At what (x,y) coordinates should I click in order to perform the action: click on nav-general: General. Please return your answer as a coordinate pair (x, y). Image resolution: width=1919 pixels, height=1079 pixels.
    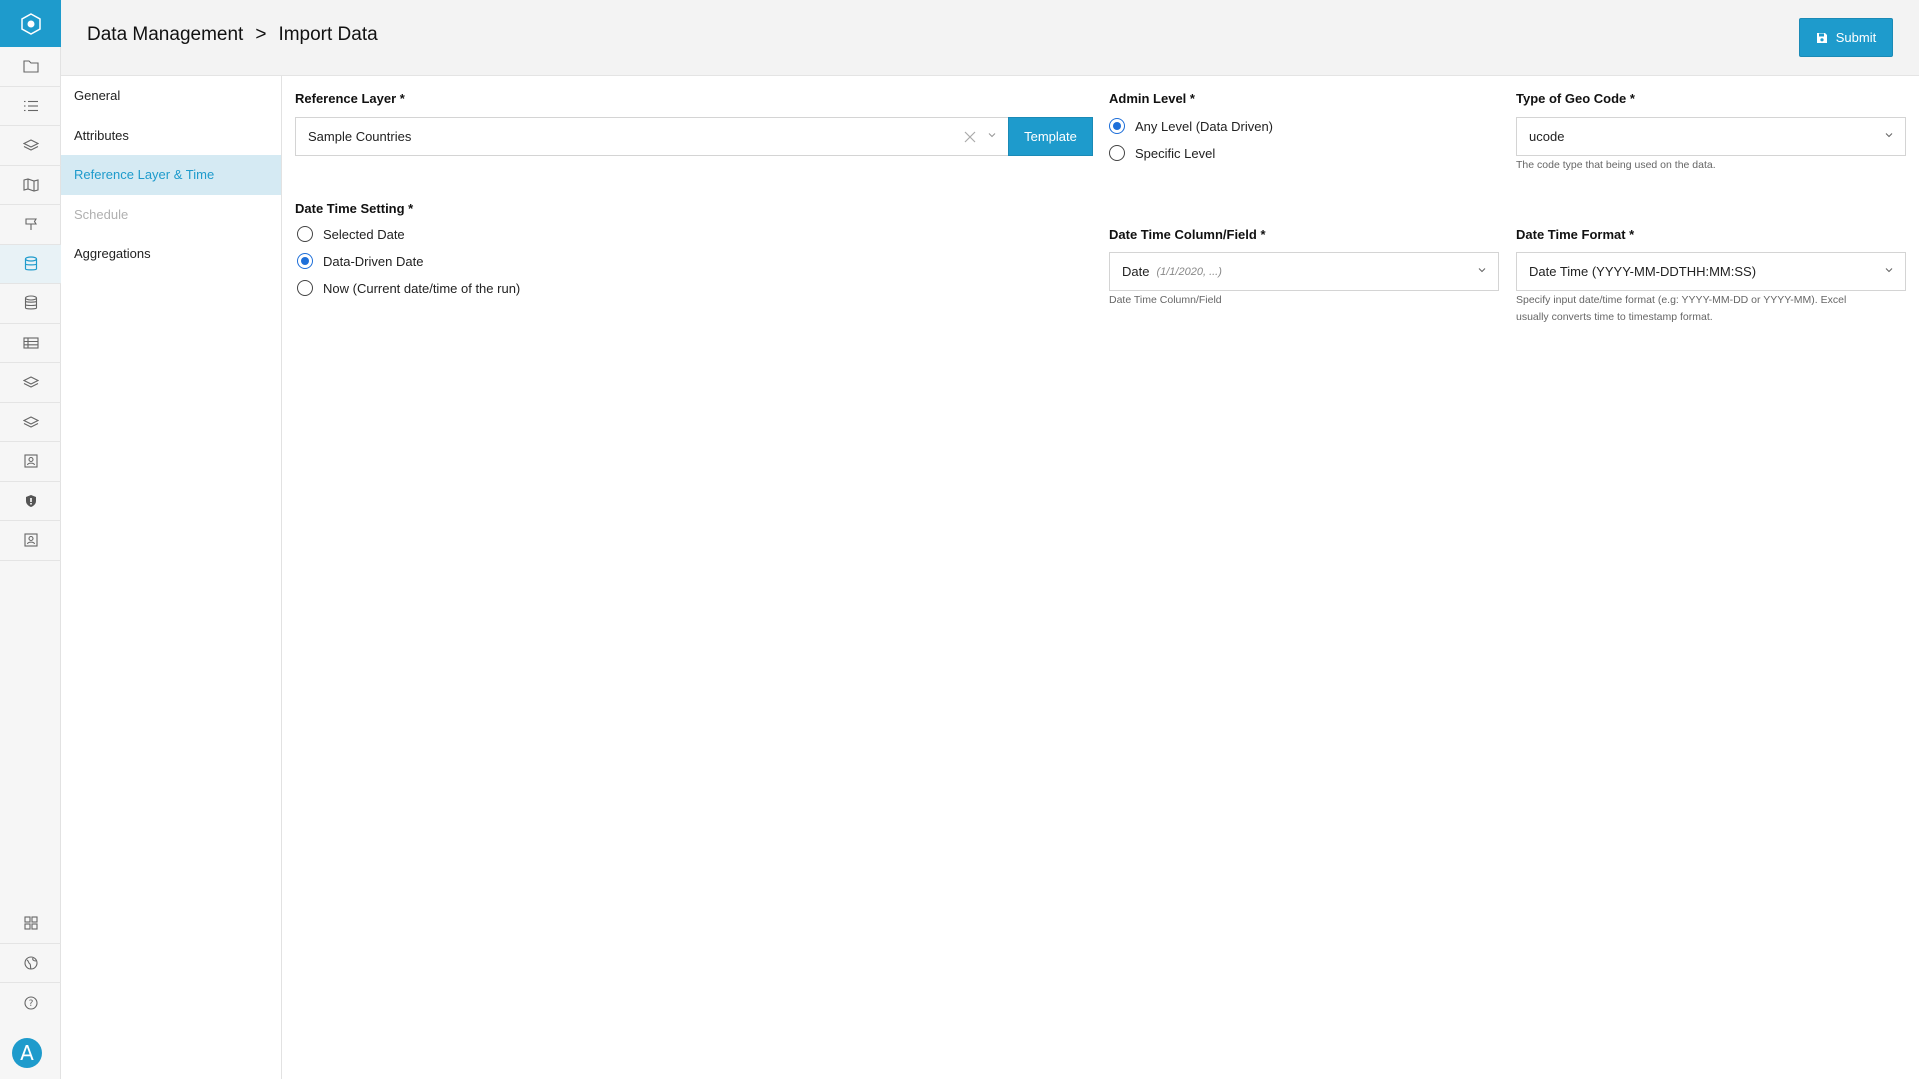
    Looking at the image, I should click on (171, 96).